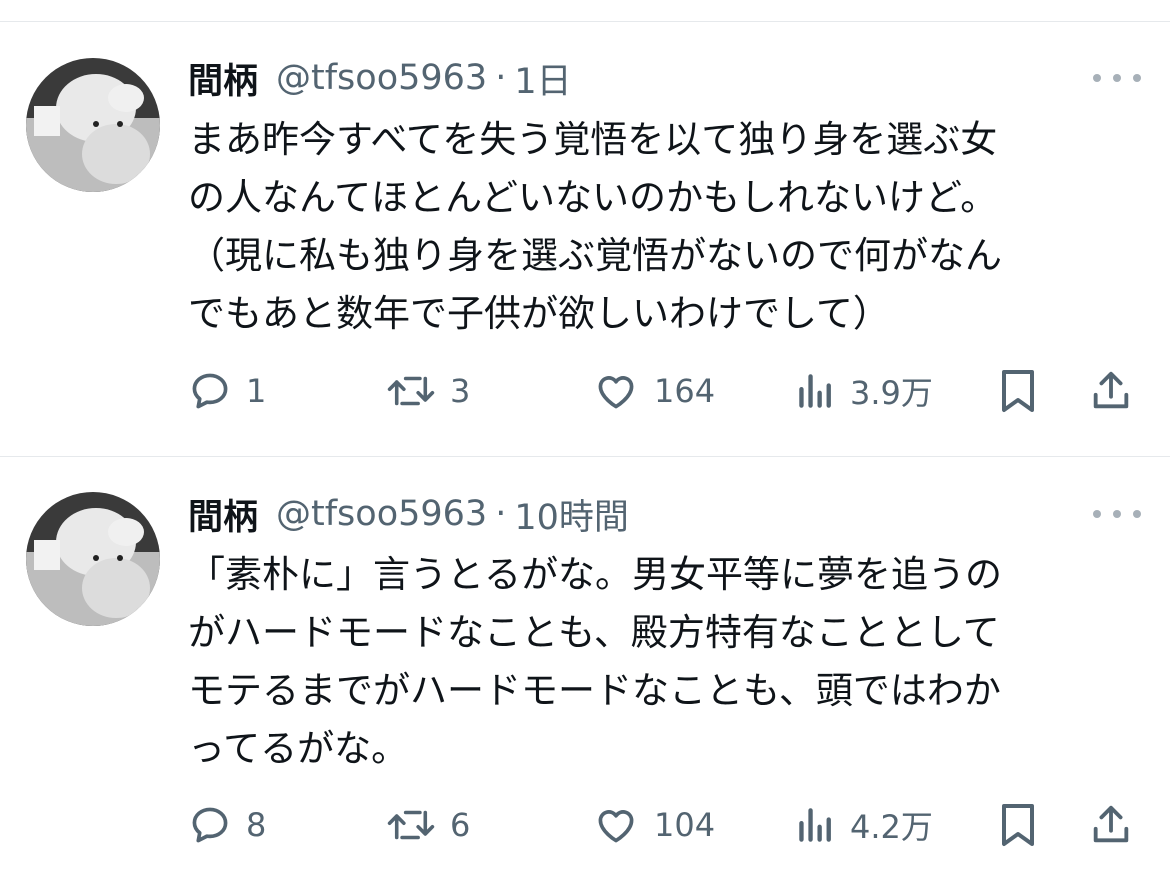 The image size is (1170, 876). What do you see at coordinates (594, 690) in the screenshot?
I see `tweet-text-line: モテるまでがハードモードなことも、頭ではわか` at bounding box center [594, 690].